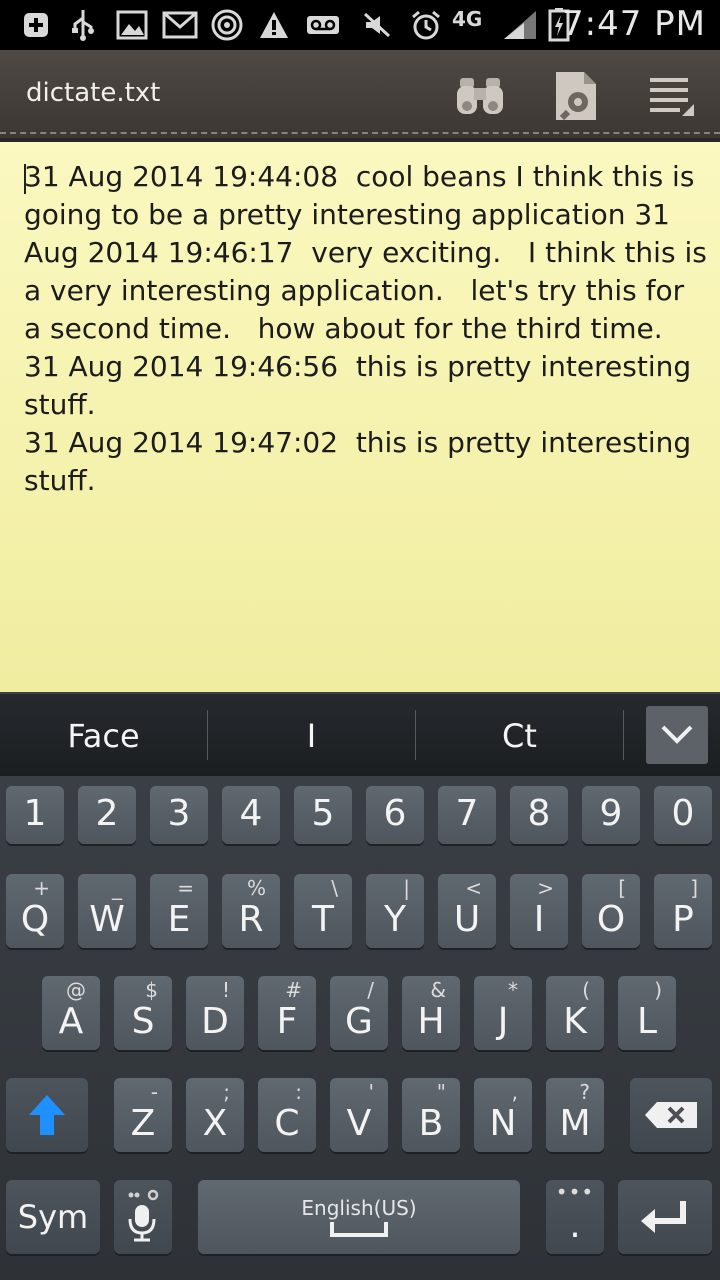  What do you see at coordinates (658, 990) in the screenshot?
I see `key-alt-label: )` at bounding box center [658, 990].